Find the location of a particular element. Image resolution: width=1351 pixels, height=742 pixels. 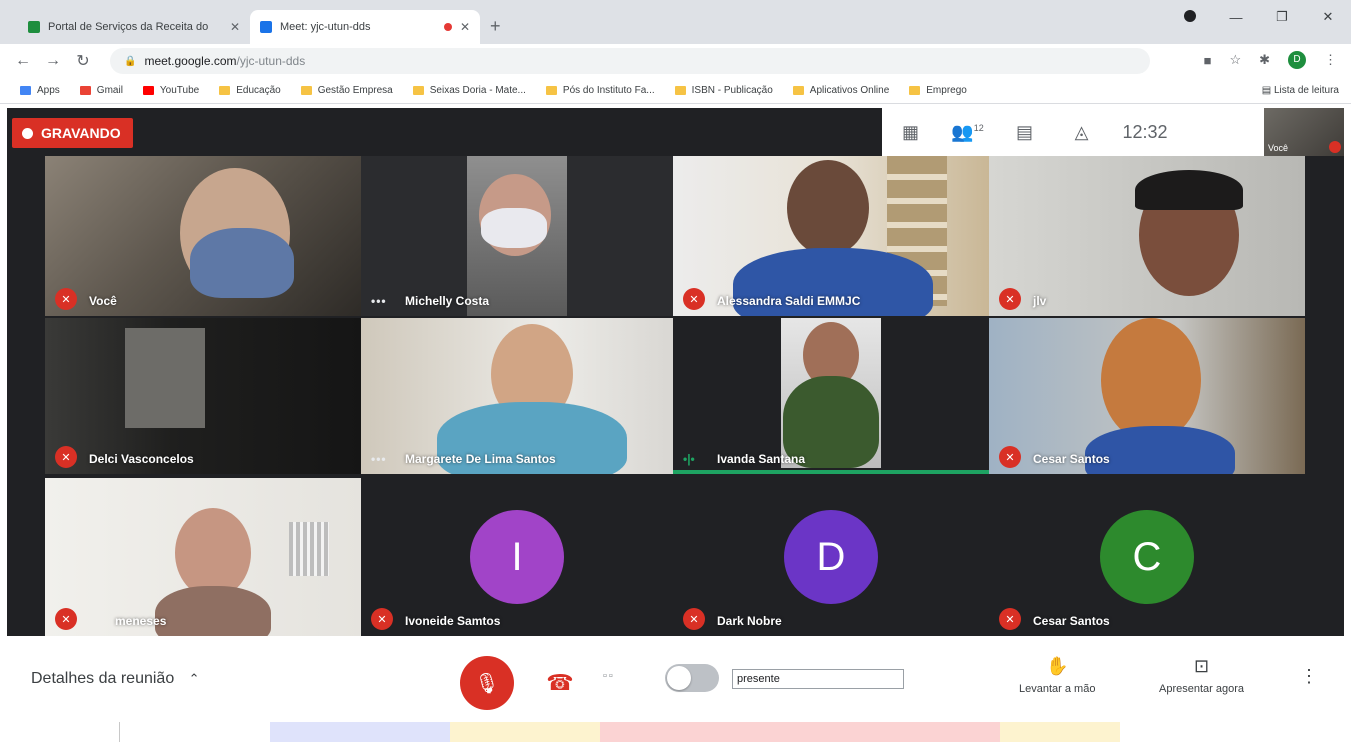

participant-name: Ivoneide Samtos is located at coordinates (453, 621).